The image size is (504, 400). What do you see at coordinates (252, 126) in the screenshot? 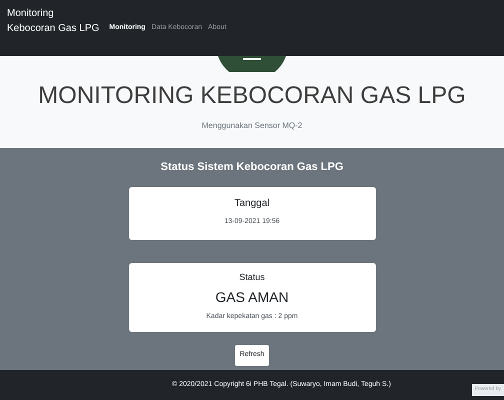
I see `page-subtitle: Menggunakan Sensor MQ-2` at bounding box center [252, 126].